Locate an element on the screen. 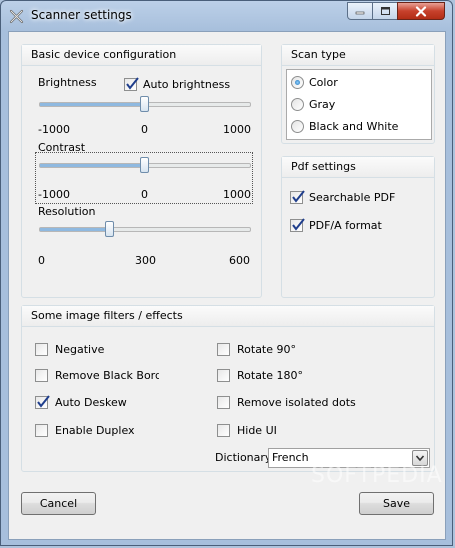 The height and width of the screenshot is (548, 455). softpedia-watermark: SOFTPEDIA is located at coordinates (377, 475).